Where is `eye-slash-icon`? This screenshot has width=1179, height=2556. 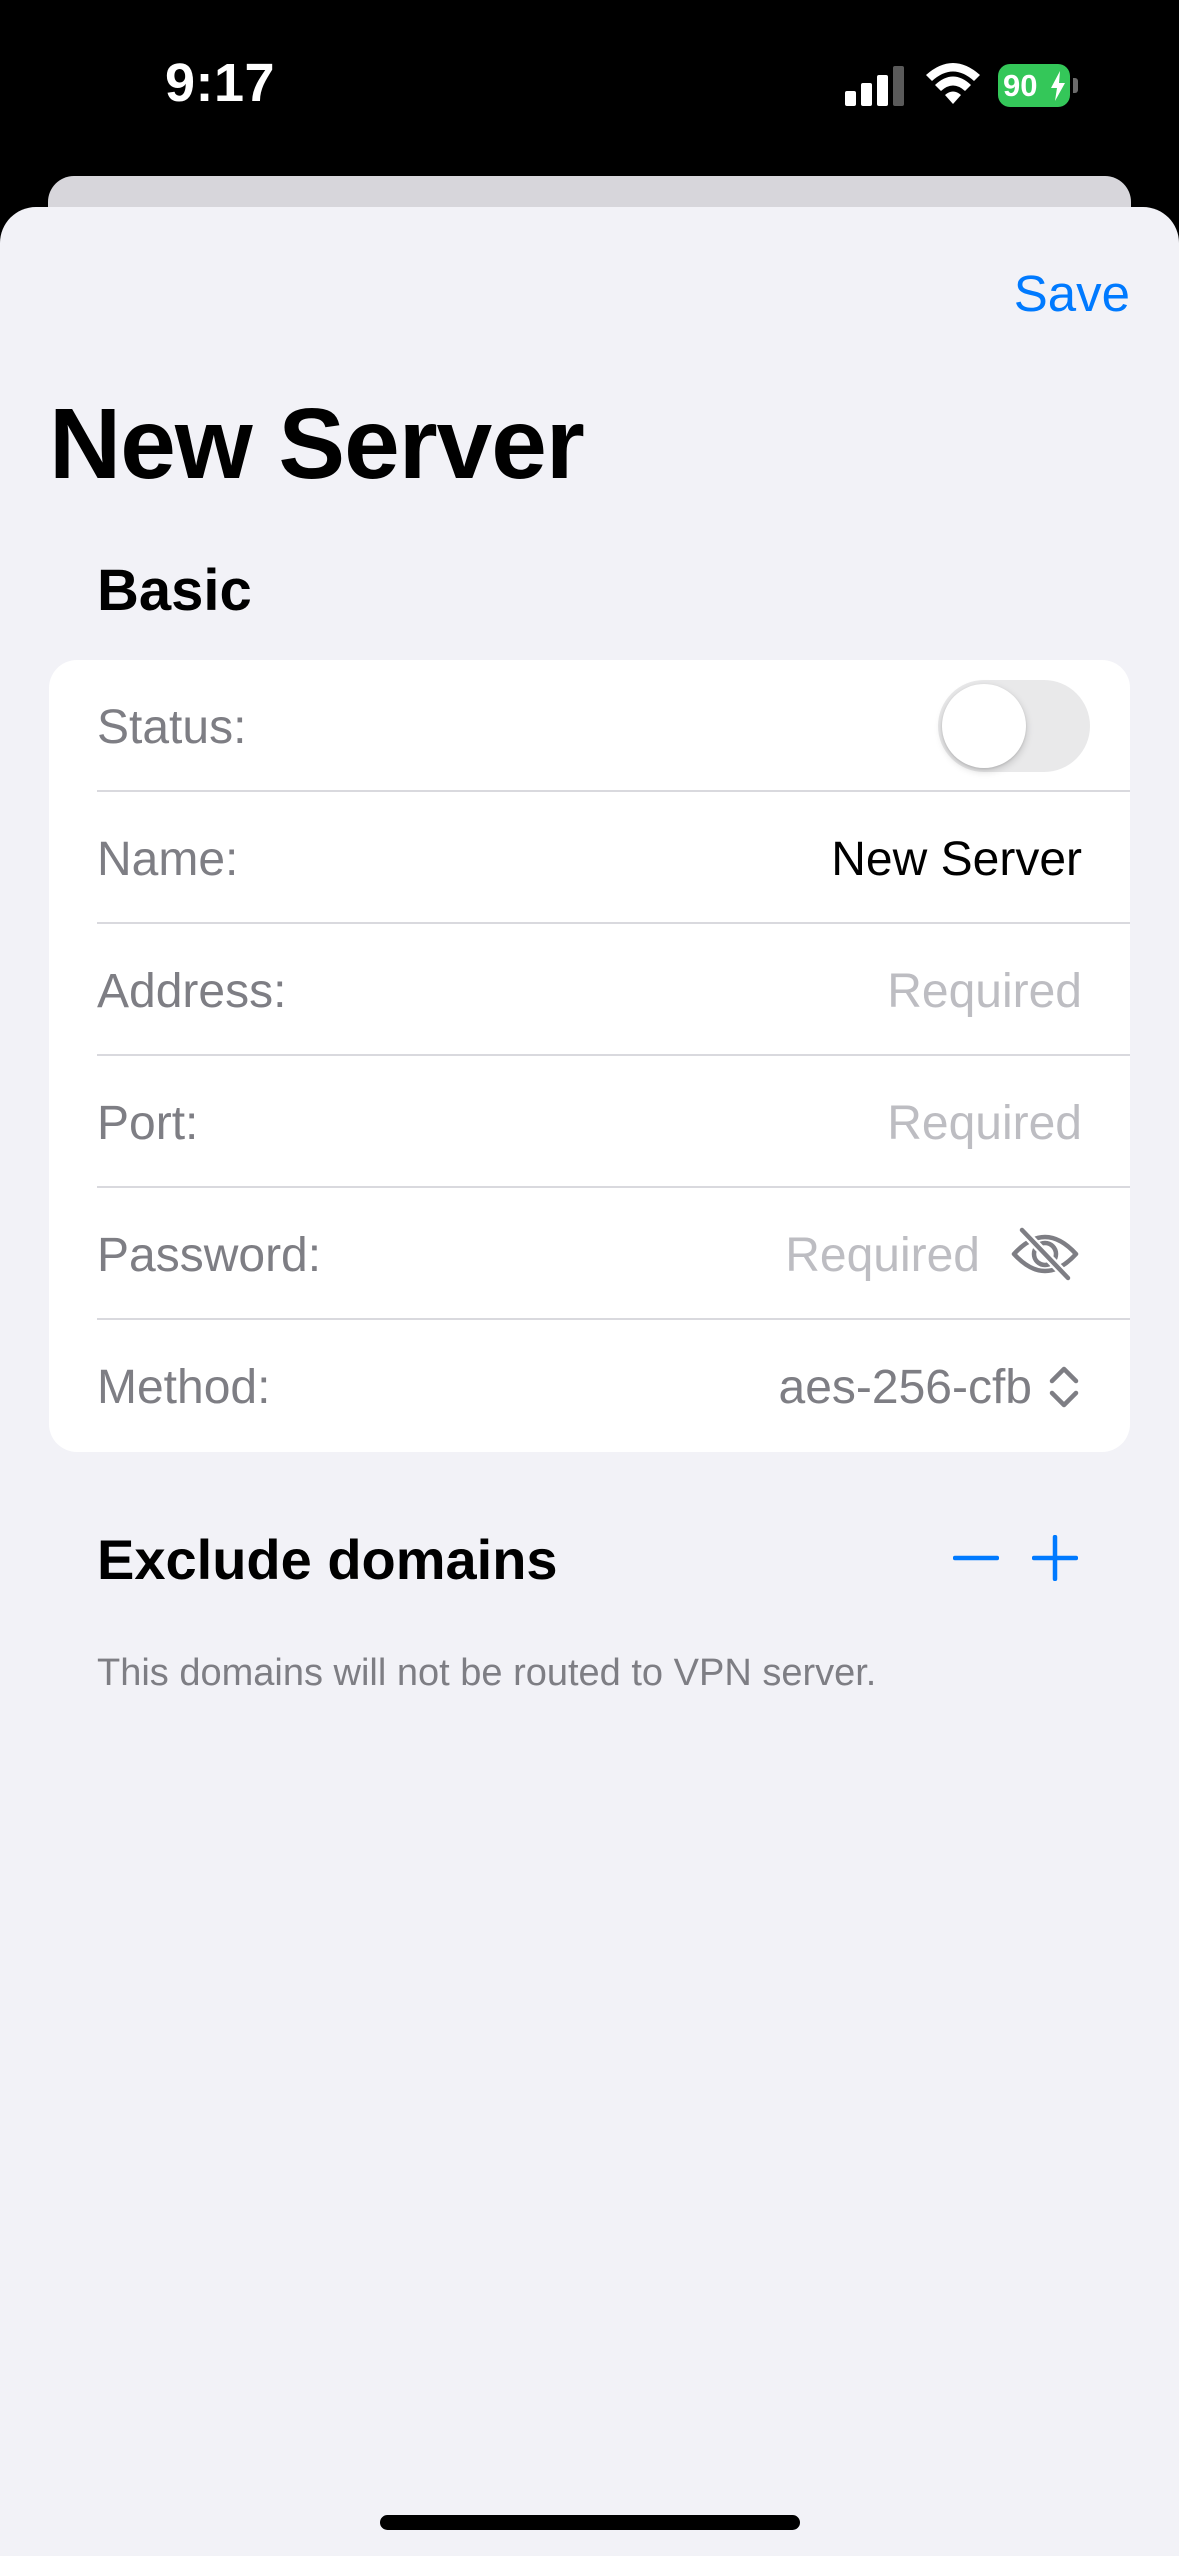 eye-slash-icon is located at coordinates (1045, 1254).